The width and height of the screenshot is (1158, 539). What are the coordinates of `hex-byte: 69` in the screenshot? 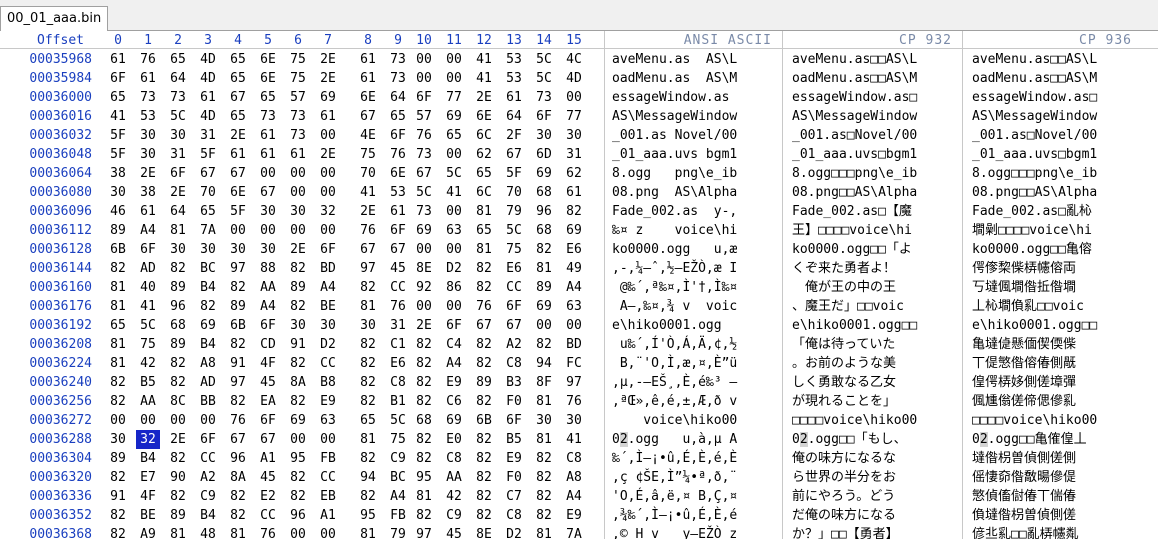 It's located at (544, 173).